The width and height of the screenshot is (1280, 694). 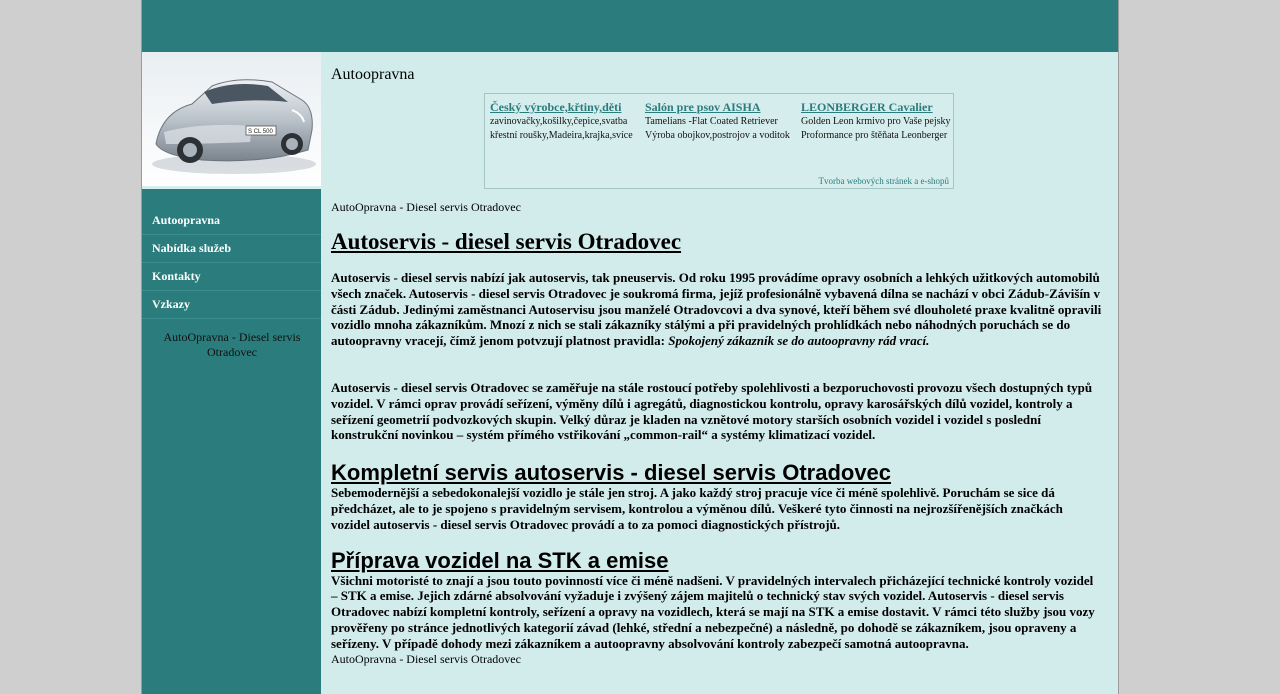 I want to click on nav-item-vzkazy: Vzkazy, so click(x=231, y=305).